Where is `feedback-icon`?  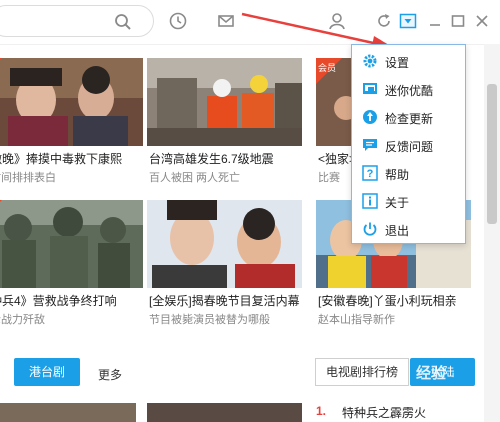 feedback-icon is located at coordinates (370, 145).